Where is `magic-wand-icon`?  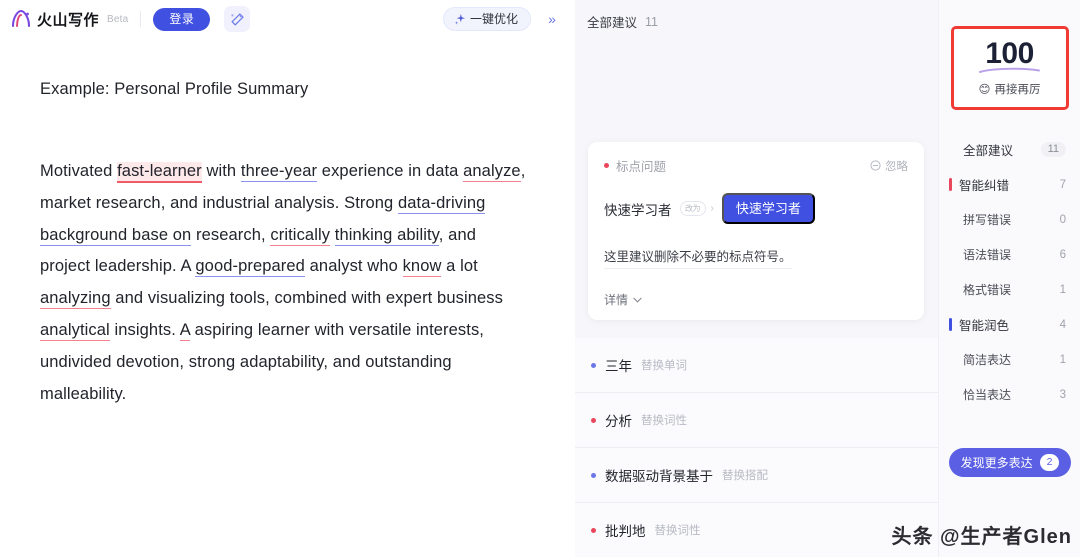
magic-wand-icon is located at coordinates (237, 19).